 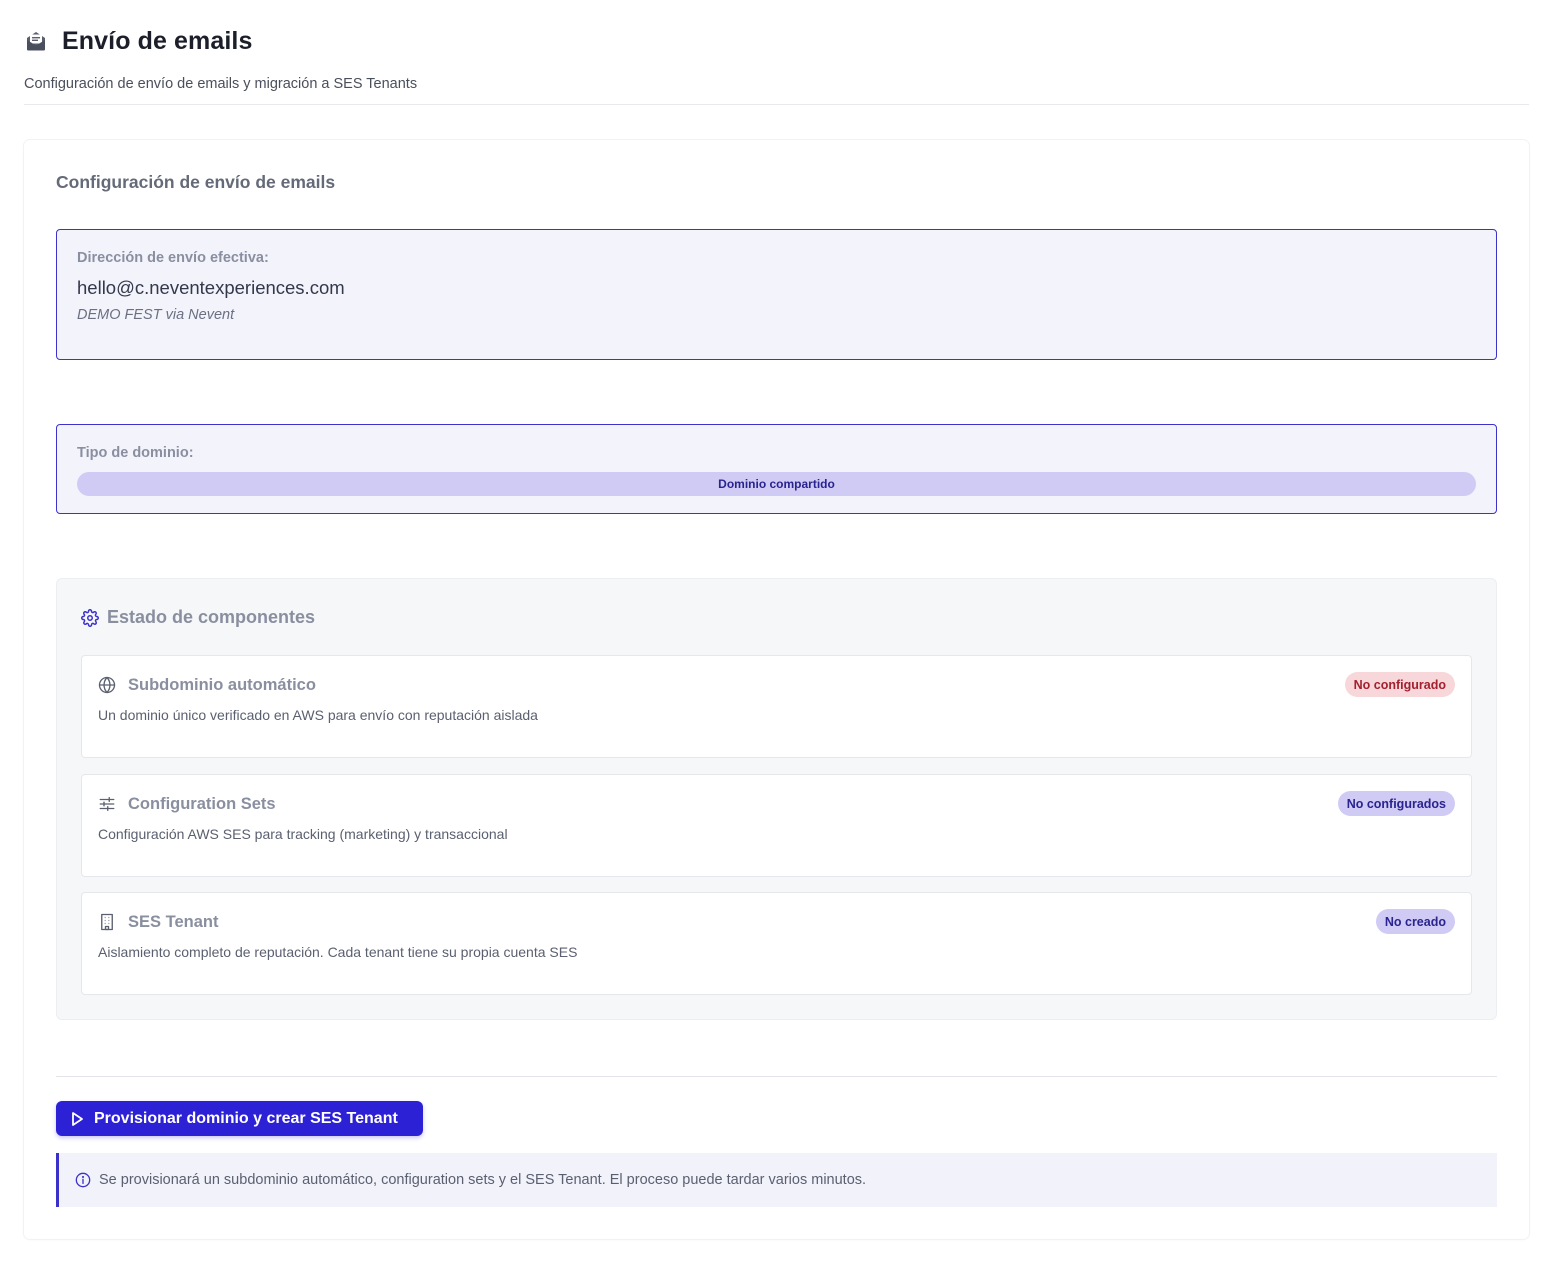 I want to click on component-name: Subdominio automático, so click(x=222, y=685).